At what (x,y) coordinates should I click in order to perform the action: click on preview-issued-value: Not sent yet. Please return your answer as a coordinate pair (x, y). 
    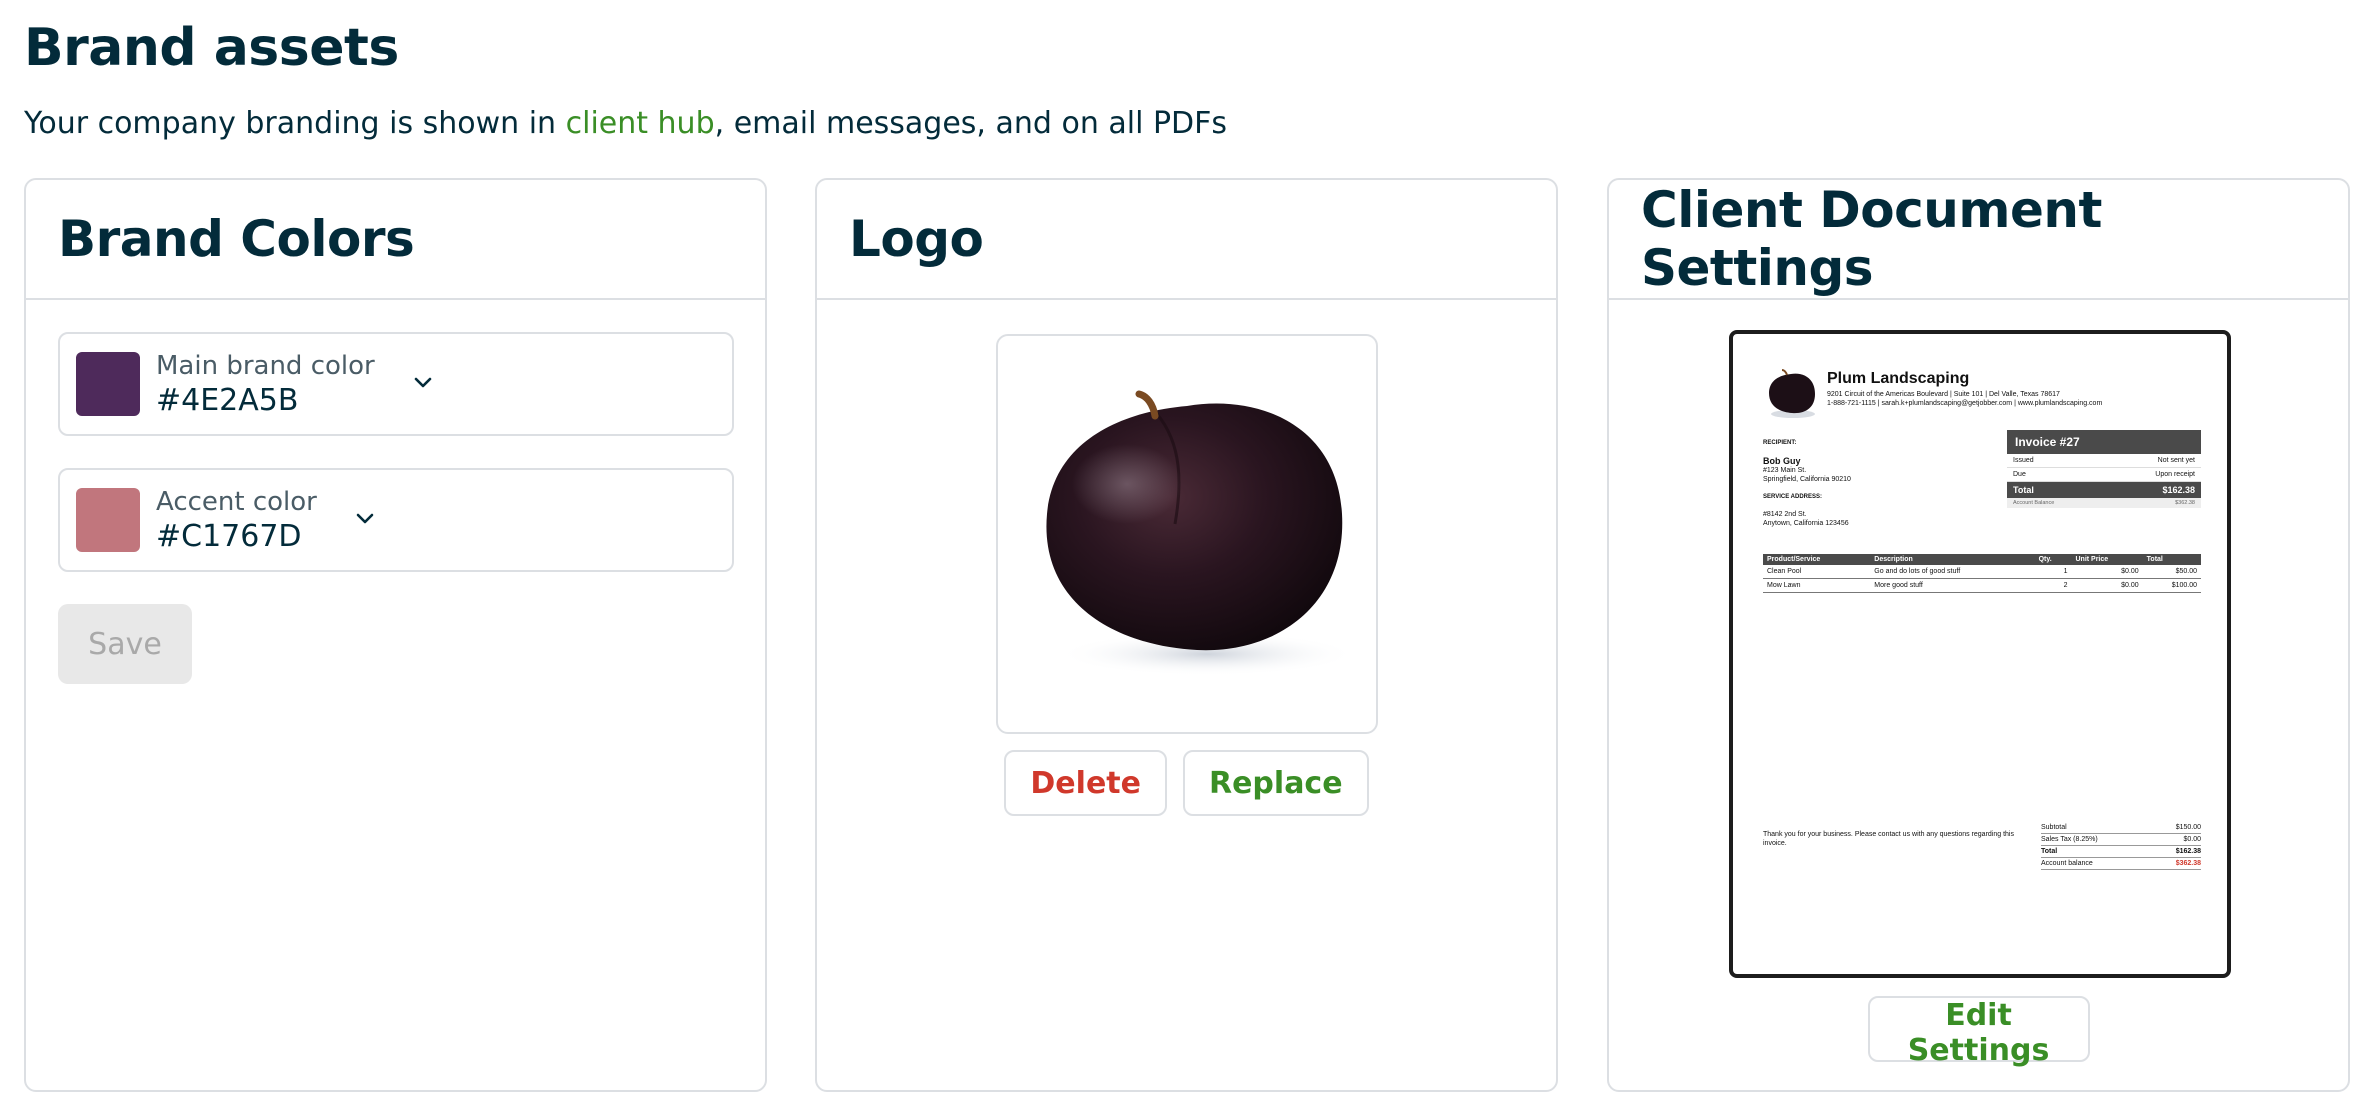
    Looking at the image, I should click on (2176, 460).